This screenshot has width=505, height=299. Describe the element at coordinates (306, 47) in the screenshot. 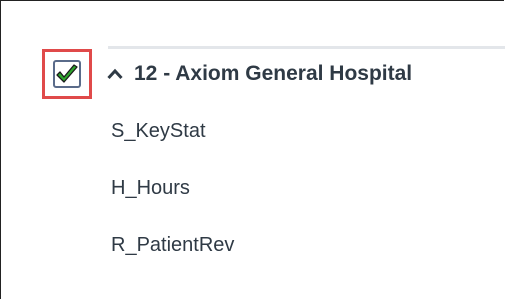

I see `divider` at that location.